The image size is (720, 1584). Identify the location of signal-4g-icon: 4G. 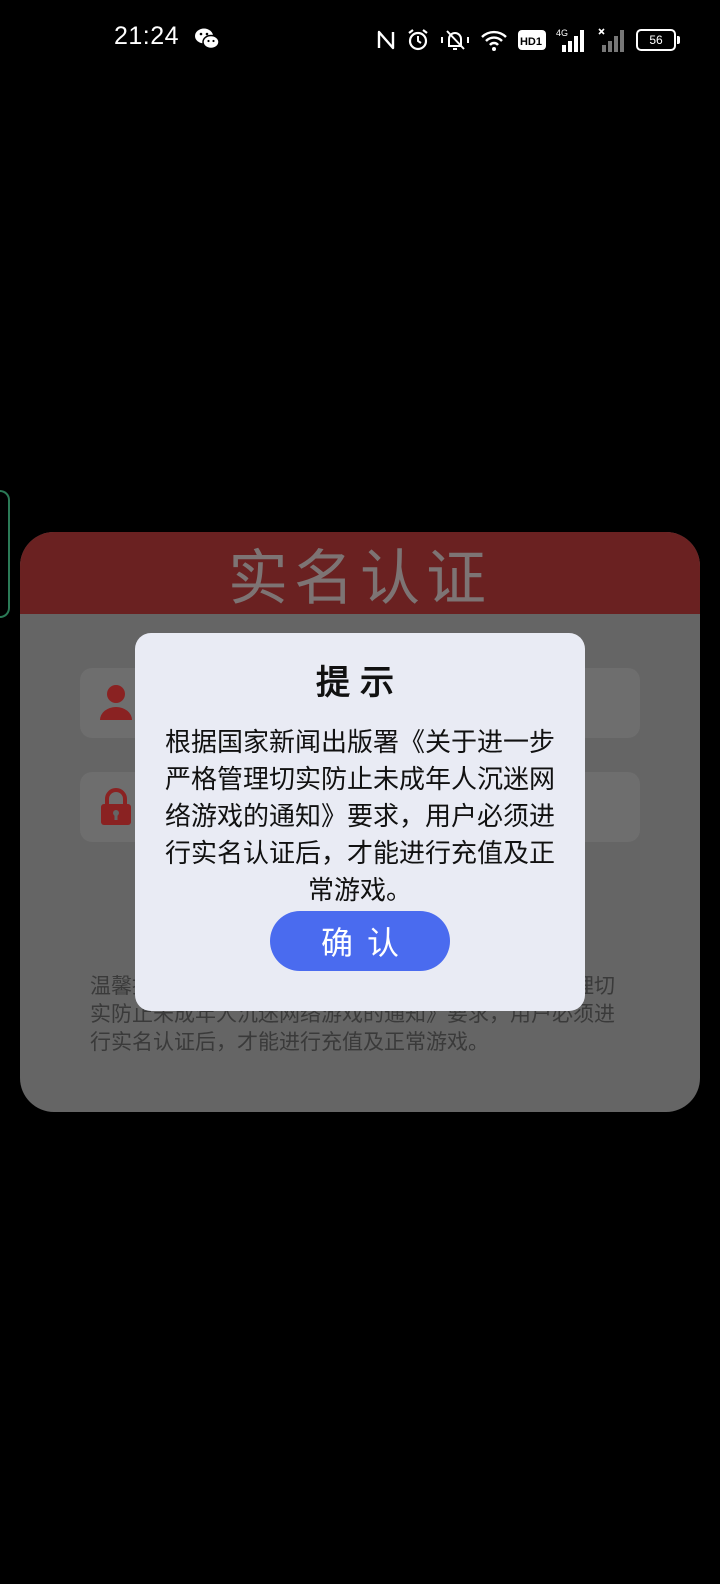
(570, 40).